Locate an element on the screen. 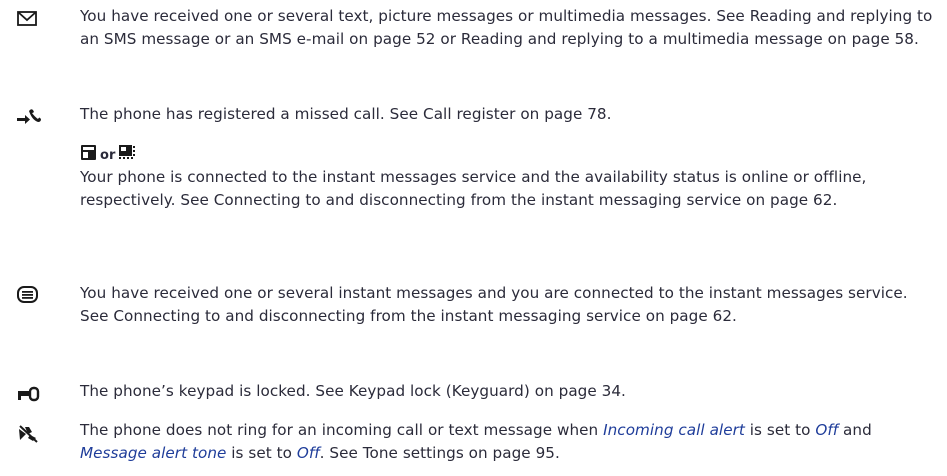 This screenshot has height=476, width=947. im-online-icon is located at coordinates (88, 156).